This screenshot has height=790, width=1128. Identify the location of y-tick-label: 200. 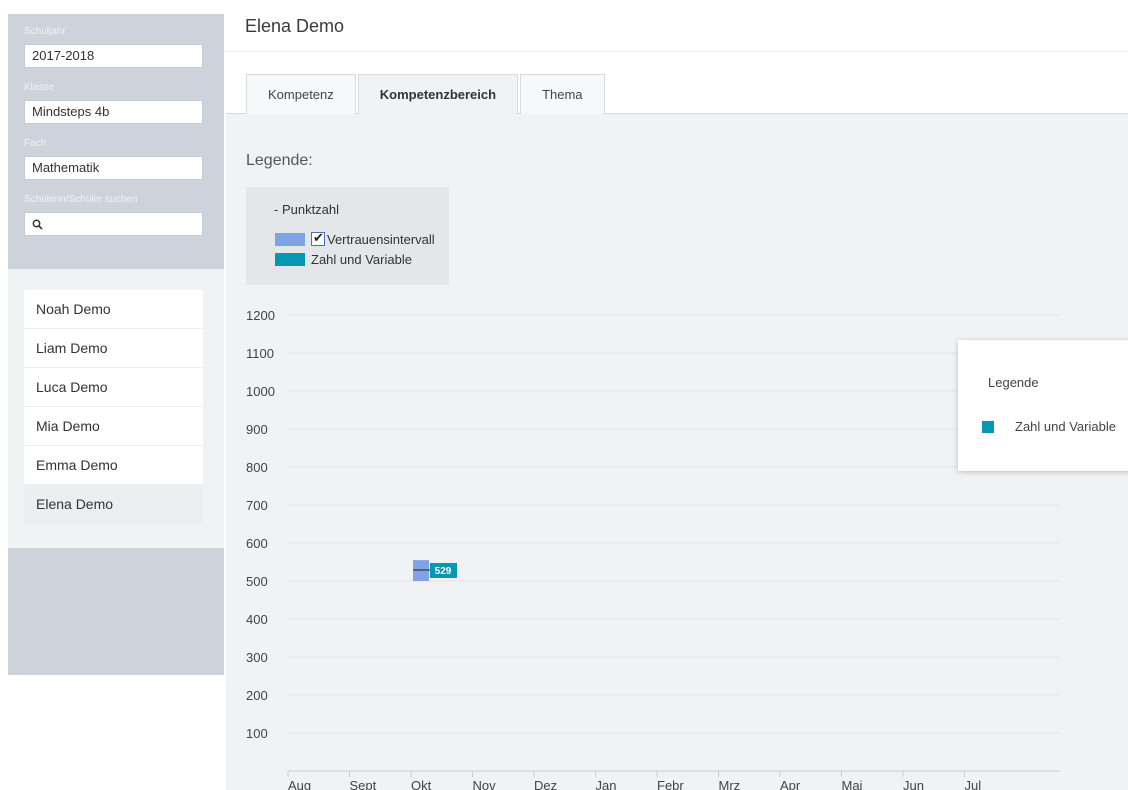
(257, 695).